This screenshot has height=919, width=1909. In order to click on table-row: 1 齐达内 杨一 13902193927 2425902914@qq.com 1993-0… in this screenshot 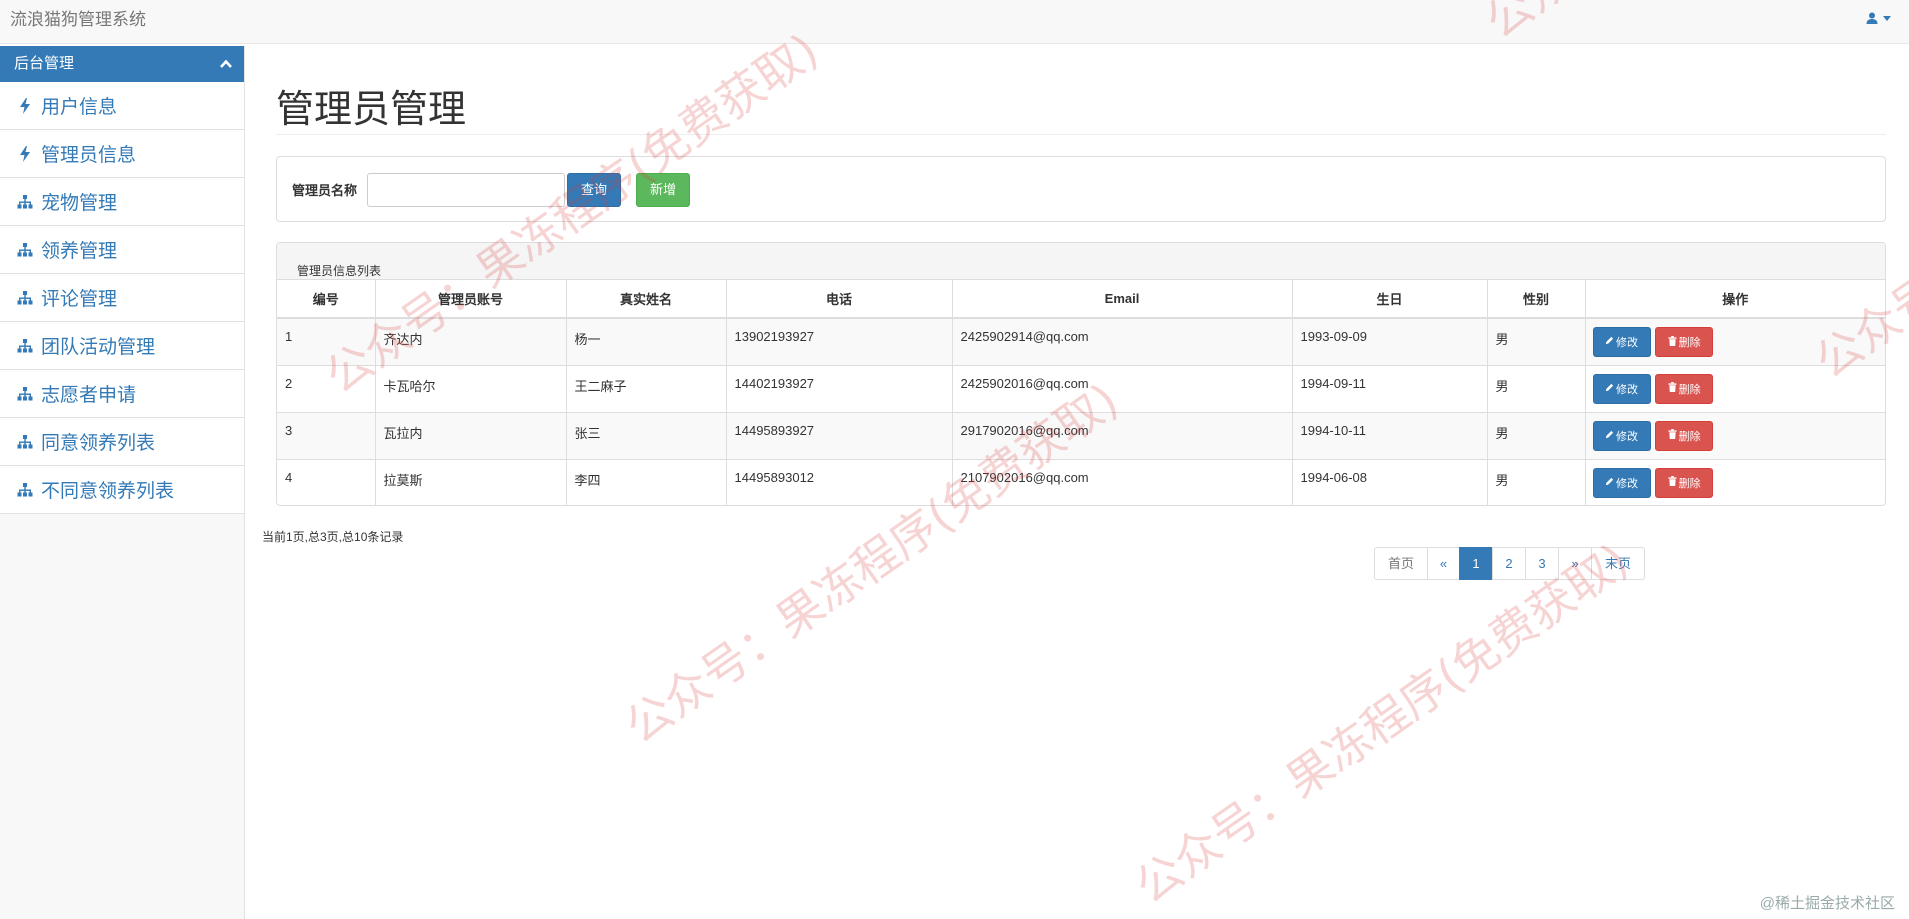, I will do `click(1081, 341)`.